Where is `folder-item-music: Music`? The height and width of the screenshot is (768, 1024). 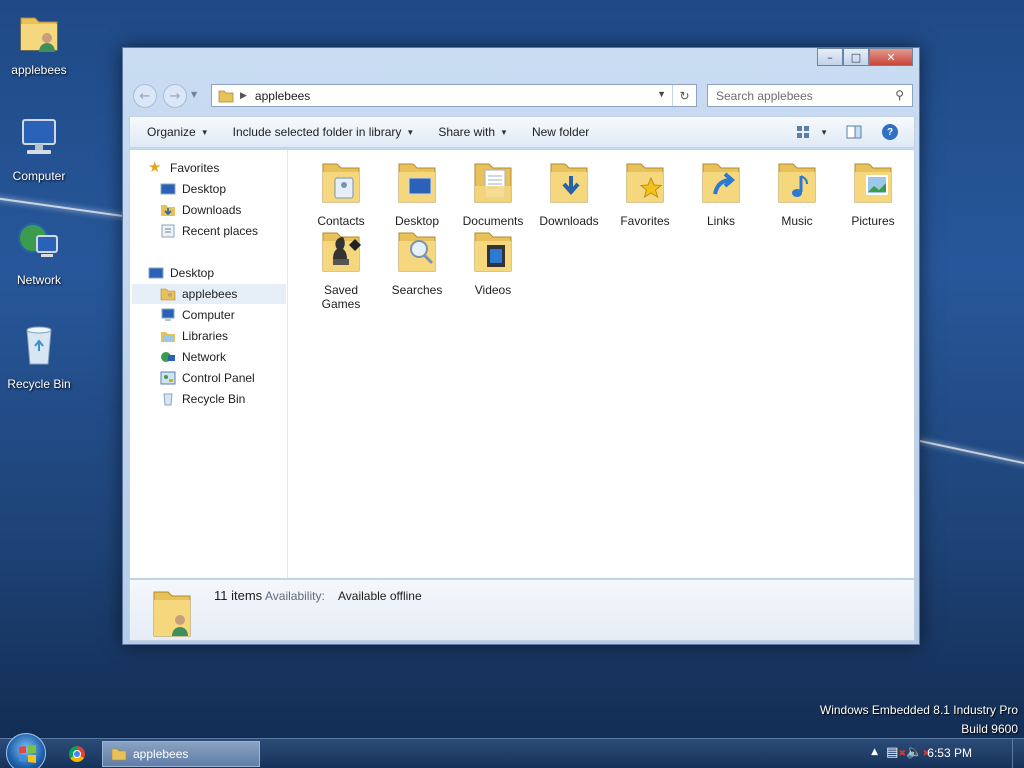 folder-item-music: Music is located at coordinates (797, 192).